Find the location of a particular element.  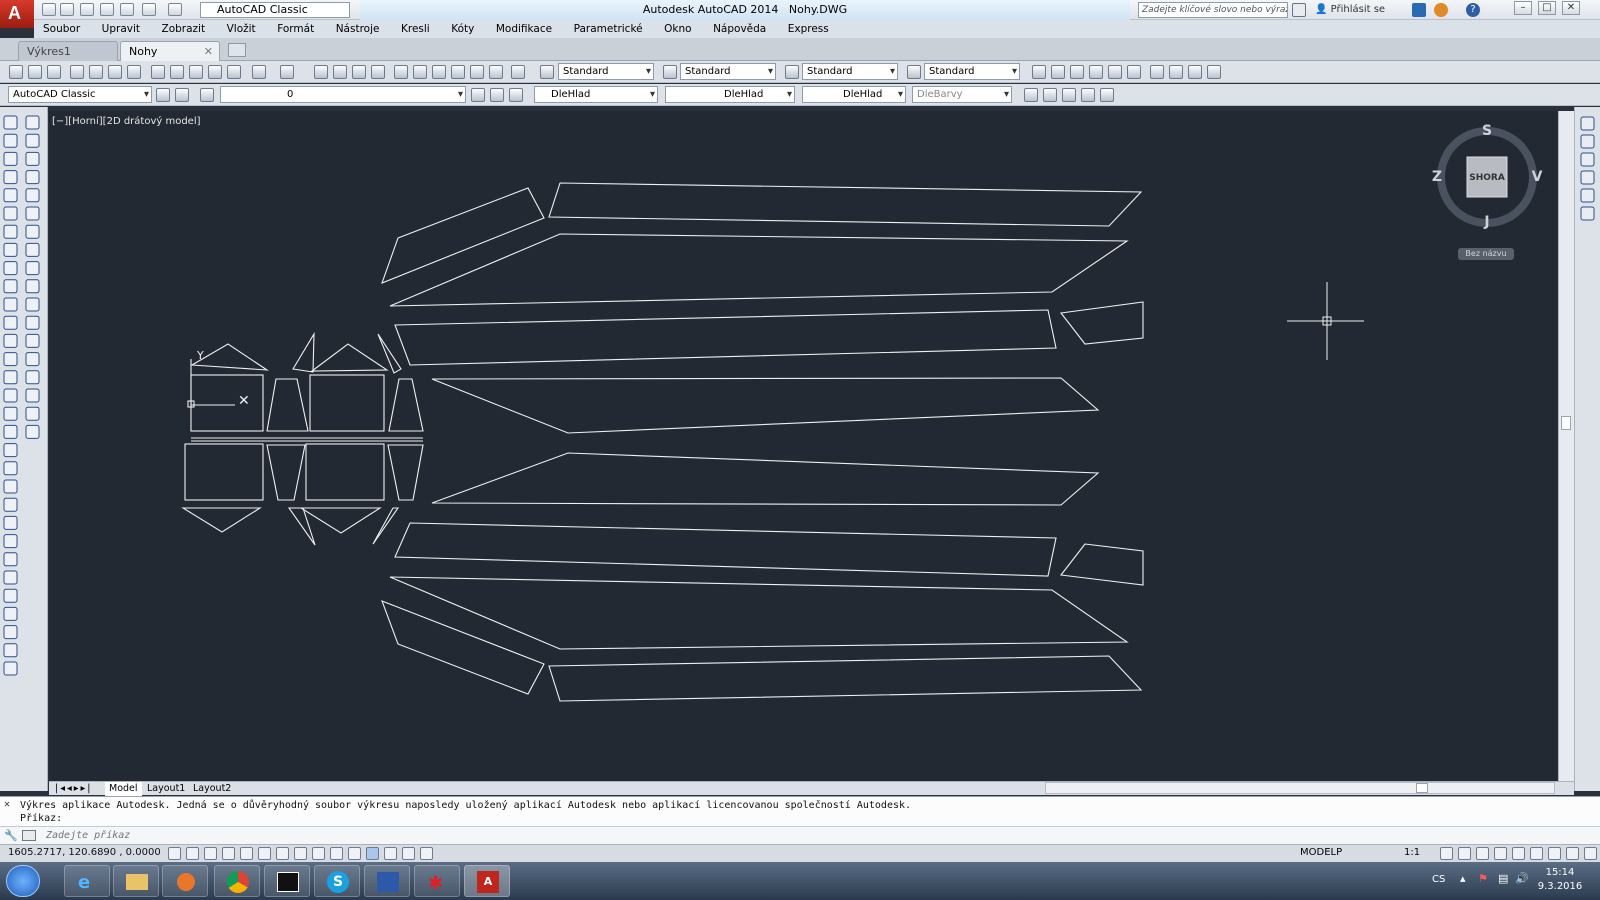

network-icon: ▤ is located at coordinates (1503, 878).